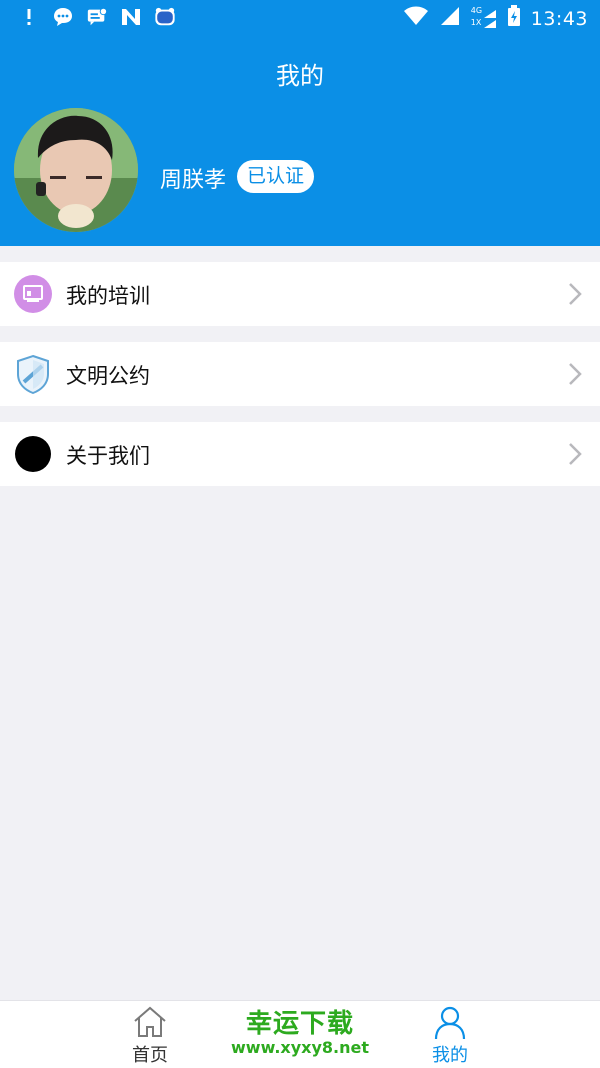  Describe the element at coordinates (276, 176) in the screenshot. I see `verified-badge: 已认证` at that location.